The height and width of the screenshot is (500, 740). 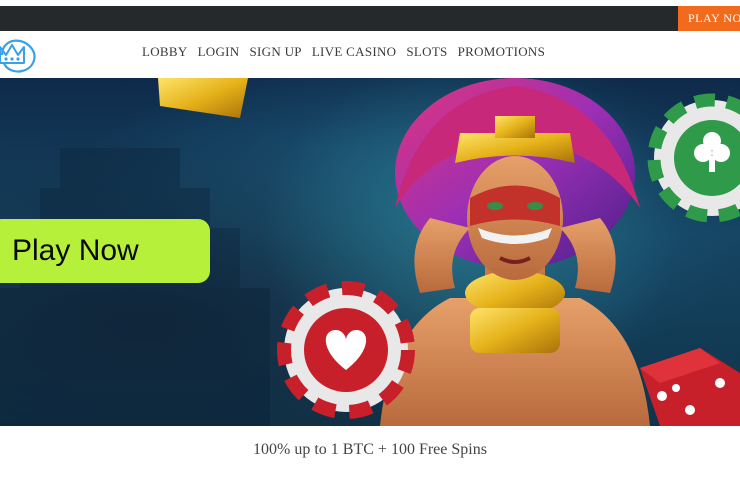 I want to click on nav-item-sign-up: SIGN UP, so click(x=276, y=52).